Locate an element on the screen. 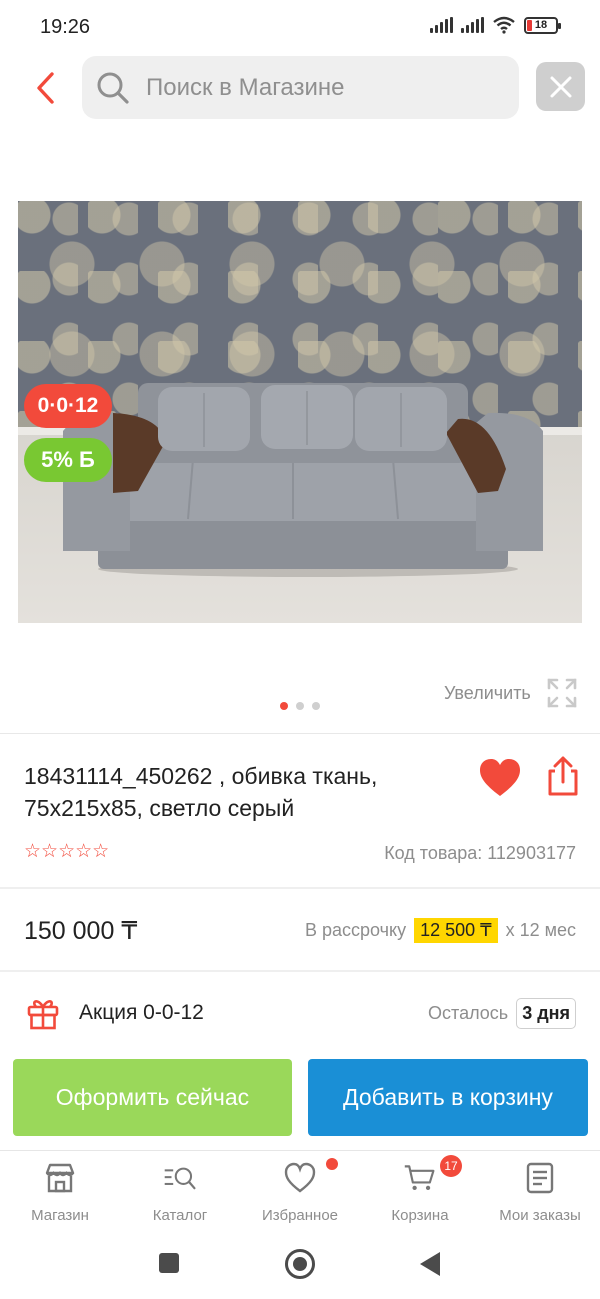  search-box is located at coordinates (300, 87).